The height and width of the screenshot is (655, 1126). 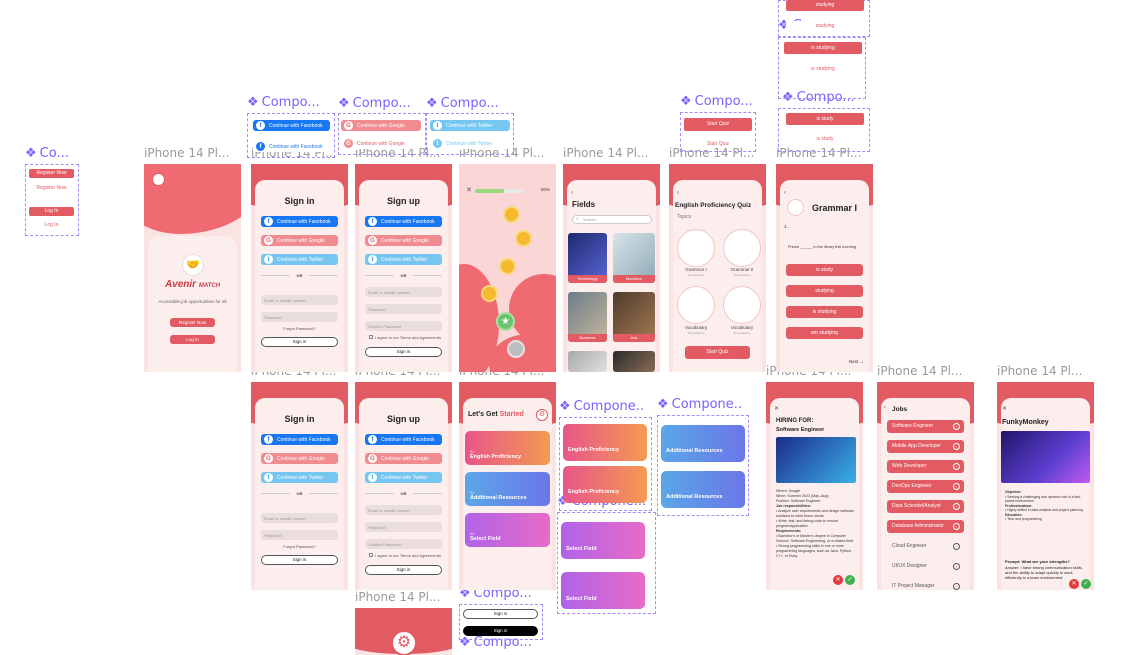 What do you see at coordinates (603, 540) in the screenshot?
I see `select-field-card: Select Field` at bounding box center [603, 540].